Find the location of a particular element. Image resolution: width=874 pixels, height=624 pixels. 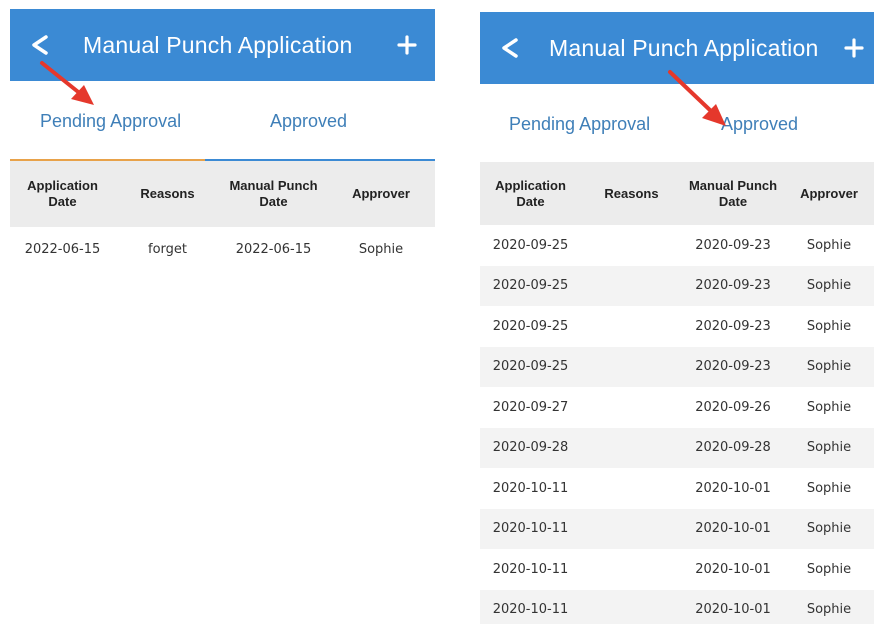

cell-manual-punch-date: 2022-06-15 is located at coordinates (273, 249).